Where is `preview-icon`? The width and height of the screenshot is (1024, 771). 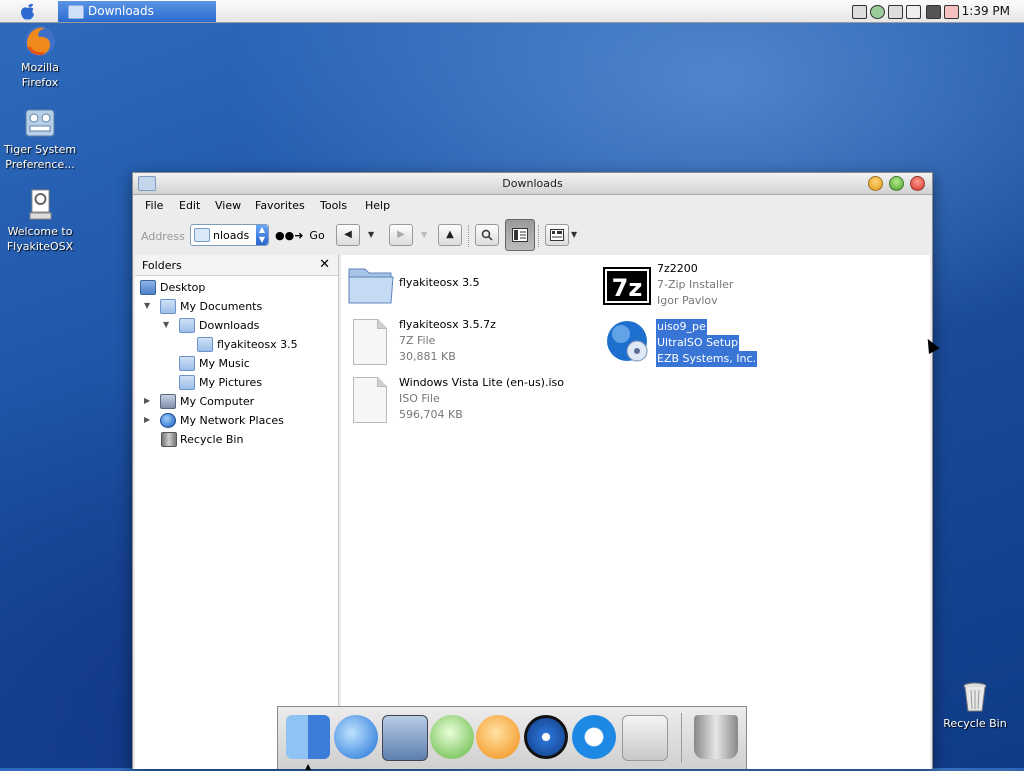 preview-icon is located at coordinates (405, 738).